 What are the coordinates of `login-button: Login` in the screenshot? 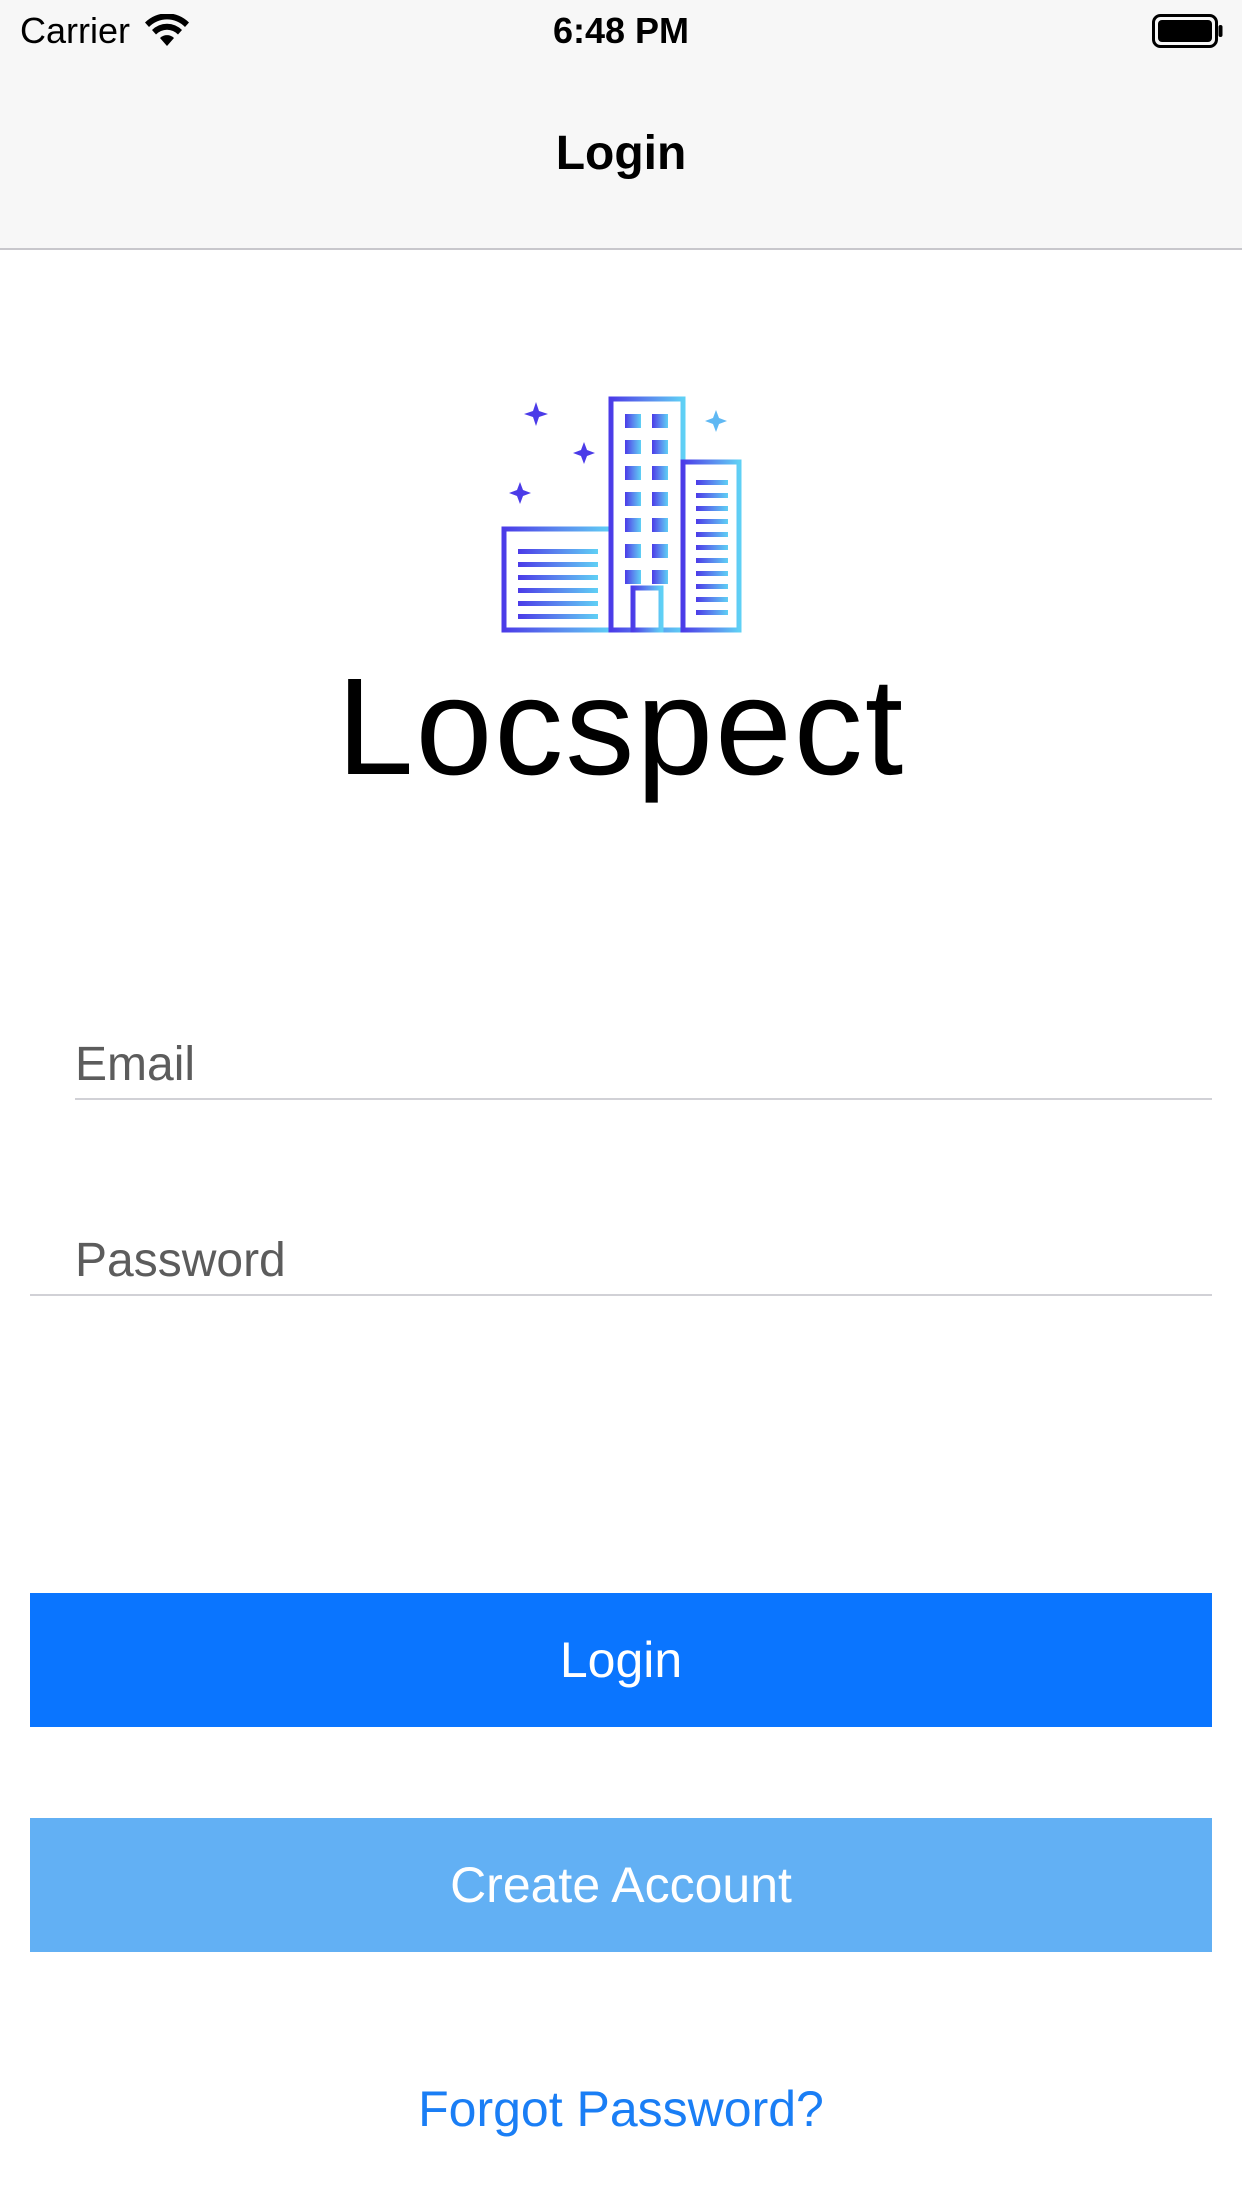 It's located at (621, 1660).